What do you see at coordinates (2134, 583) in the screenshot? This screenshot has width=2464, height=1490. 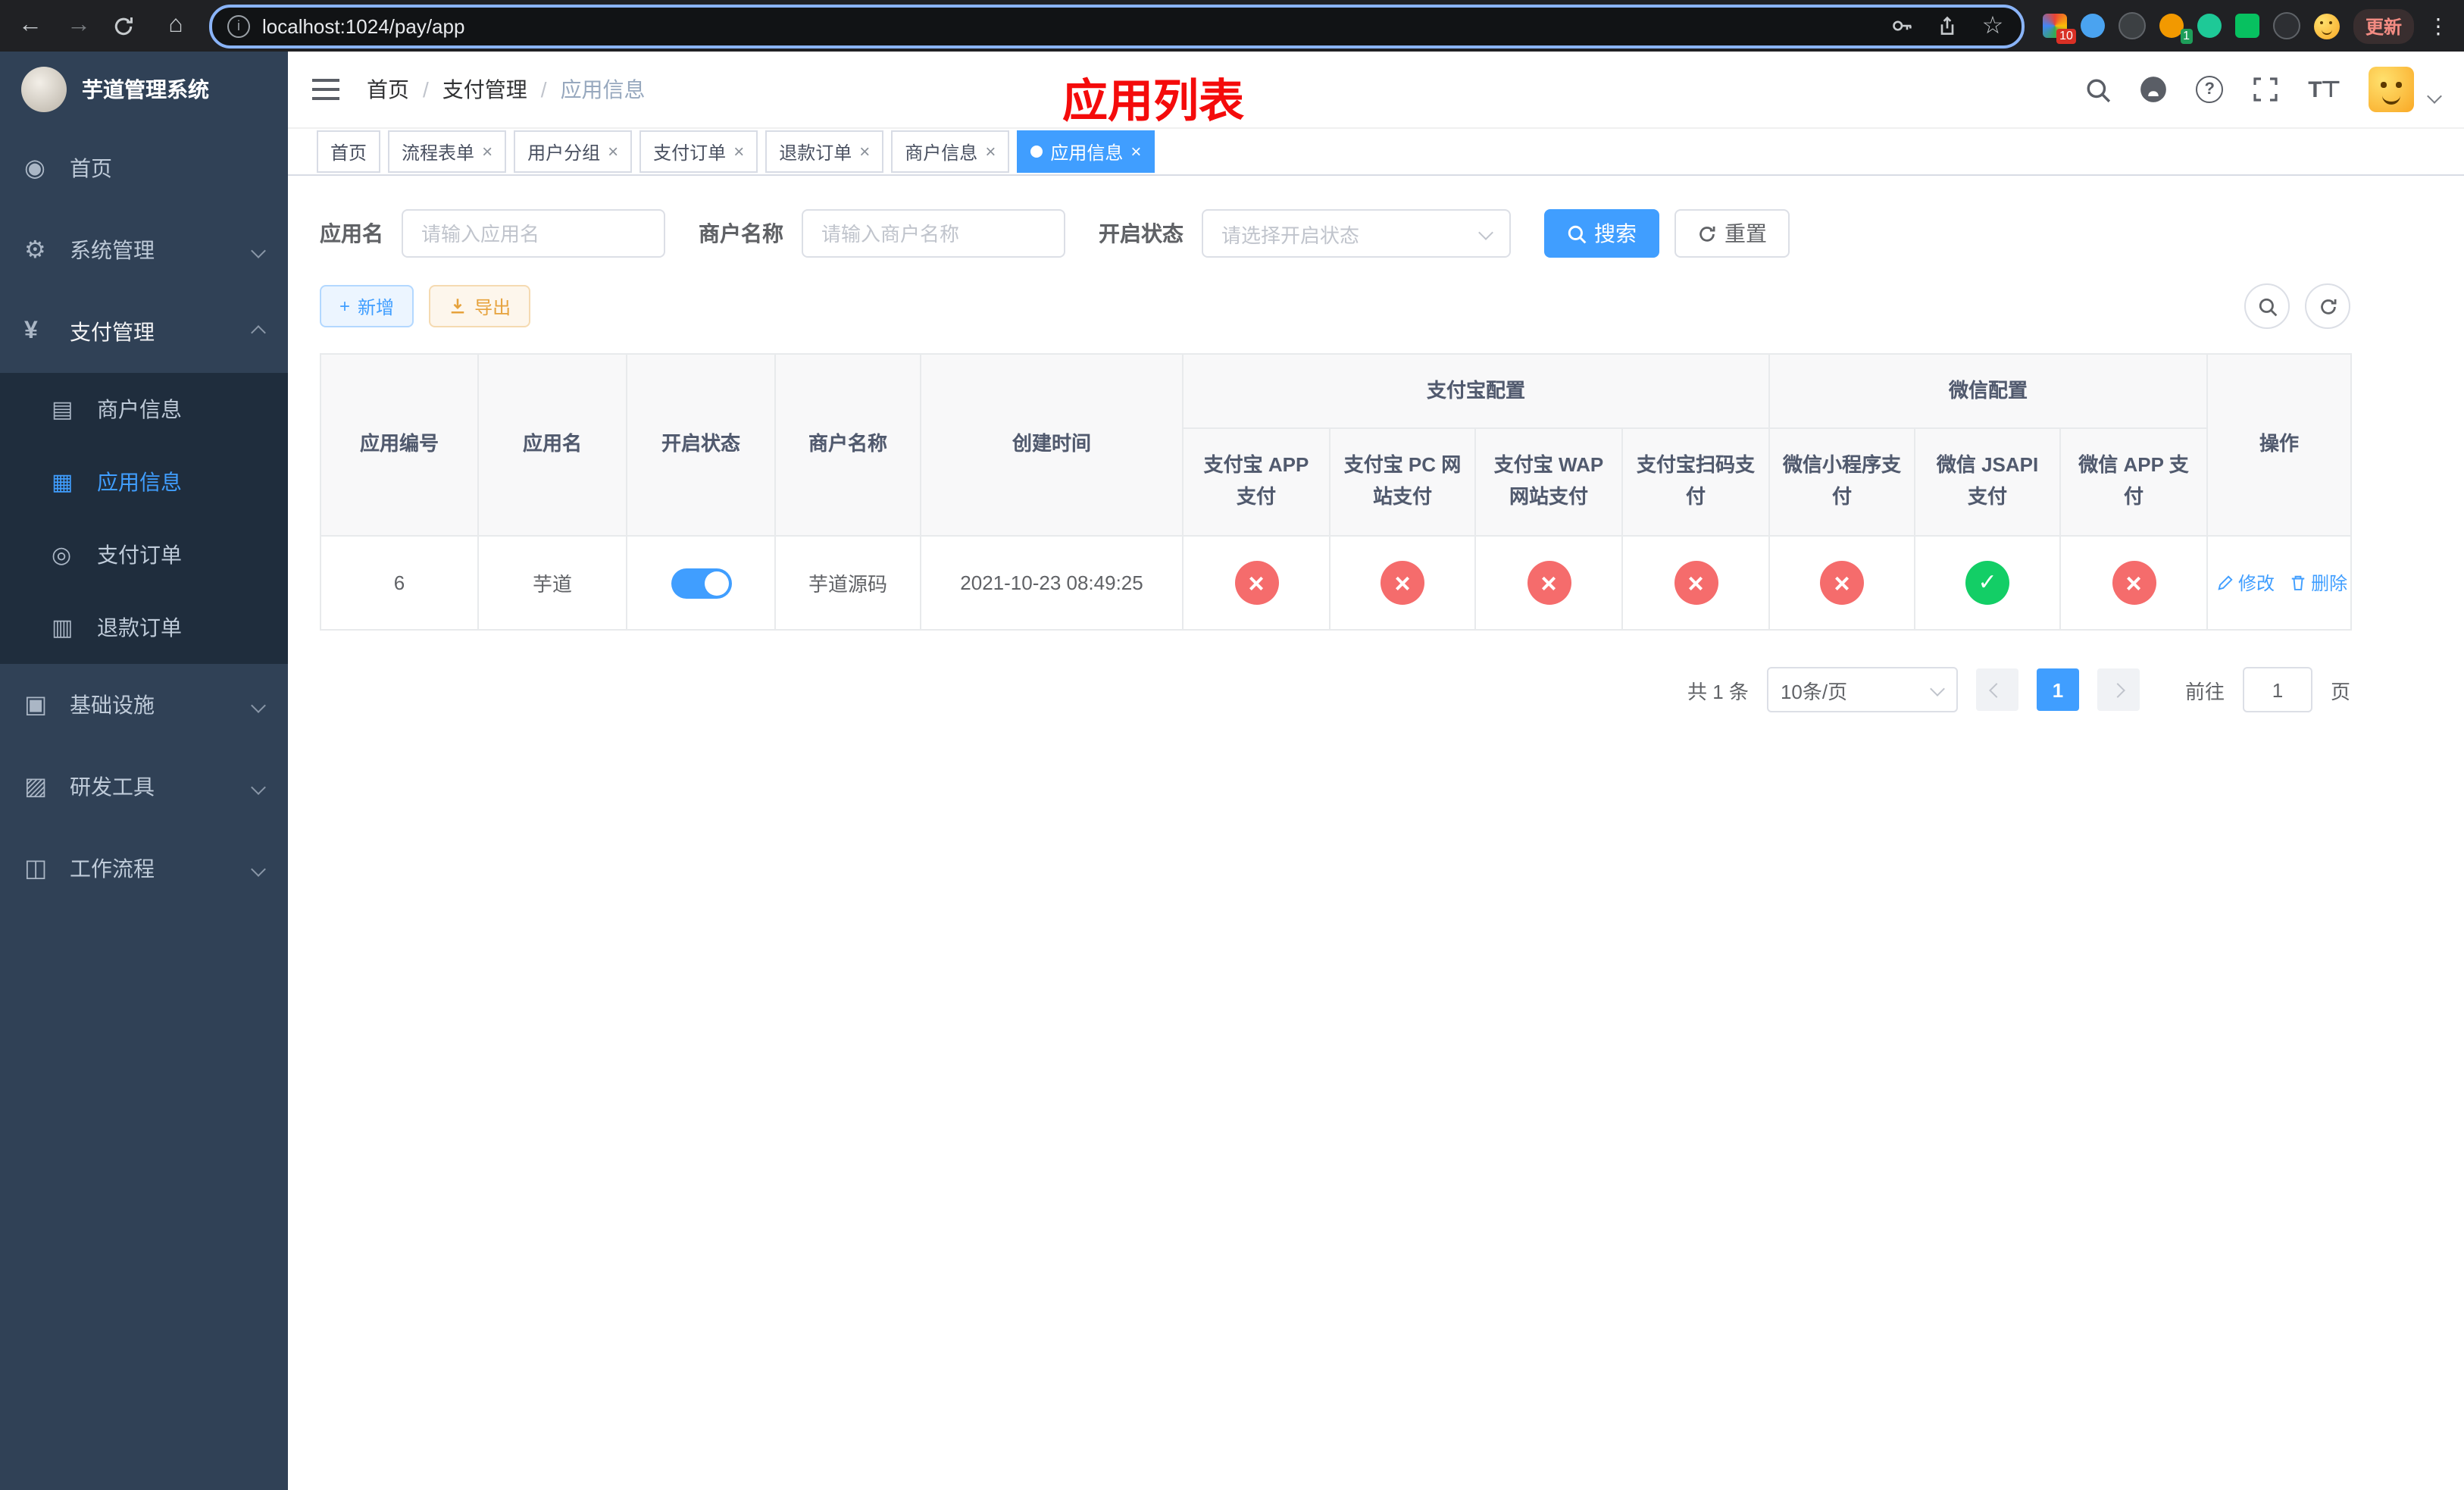 I see `wx-app-status-icon` at bounding box center [2134, 583].